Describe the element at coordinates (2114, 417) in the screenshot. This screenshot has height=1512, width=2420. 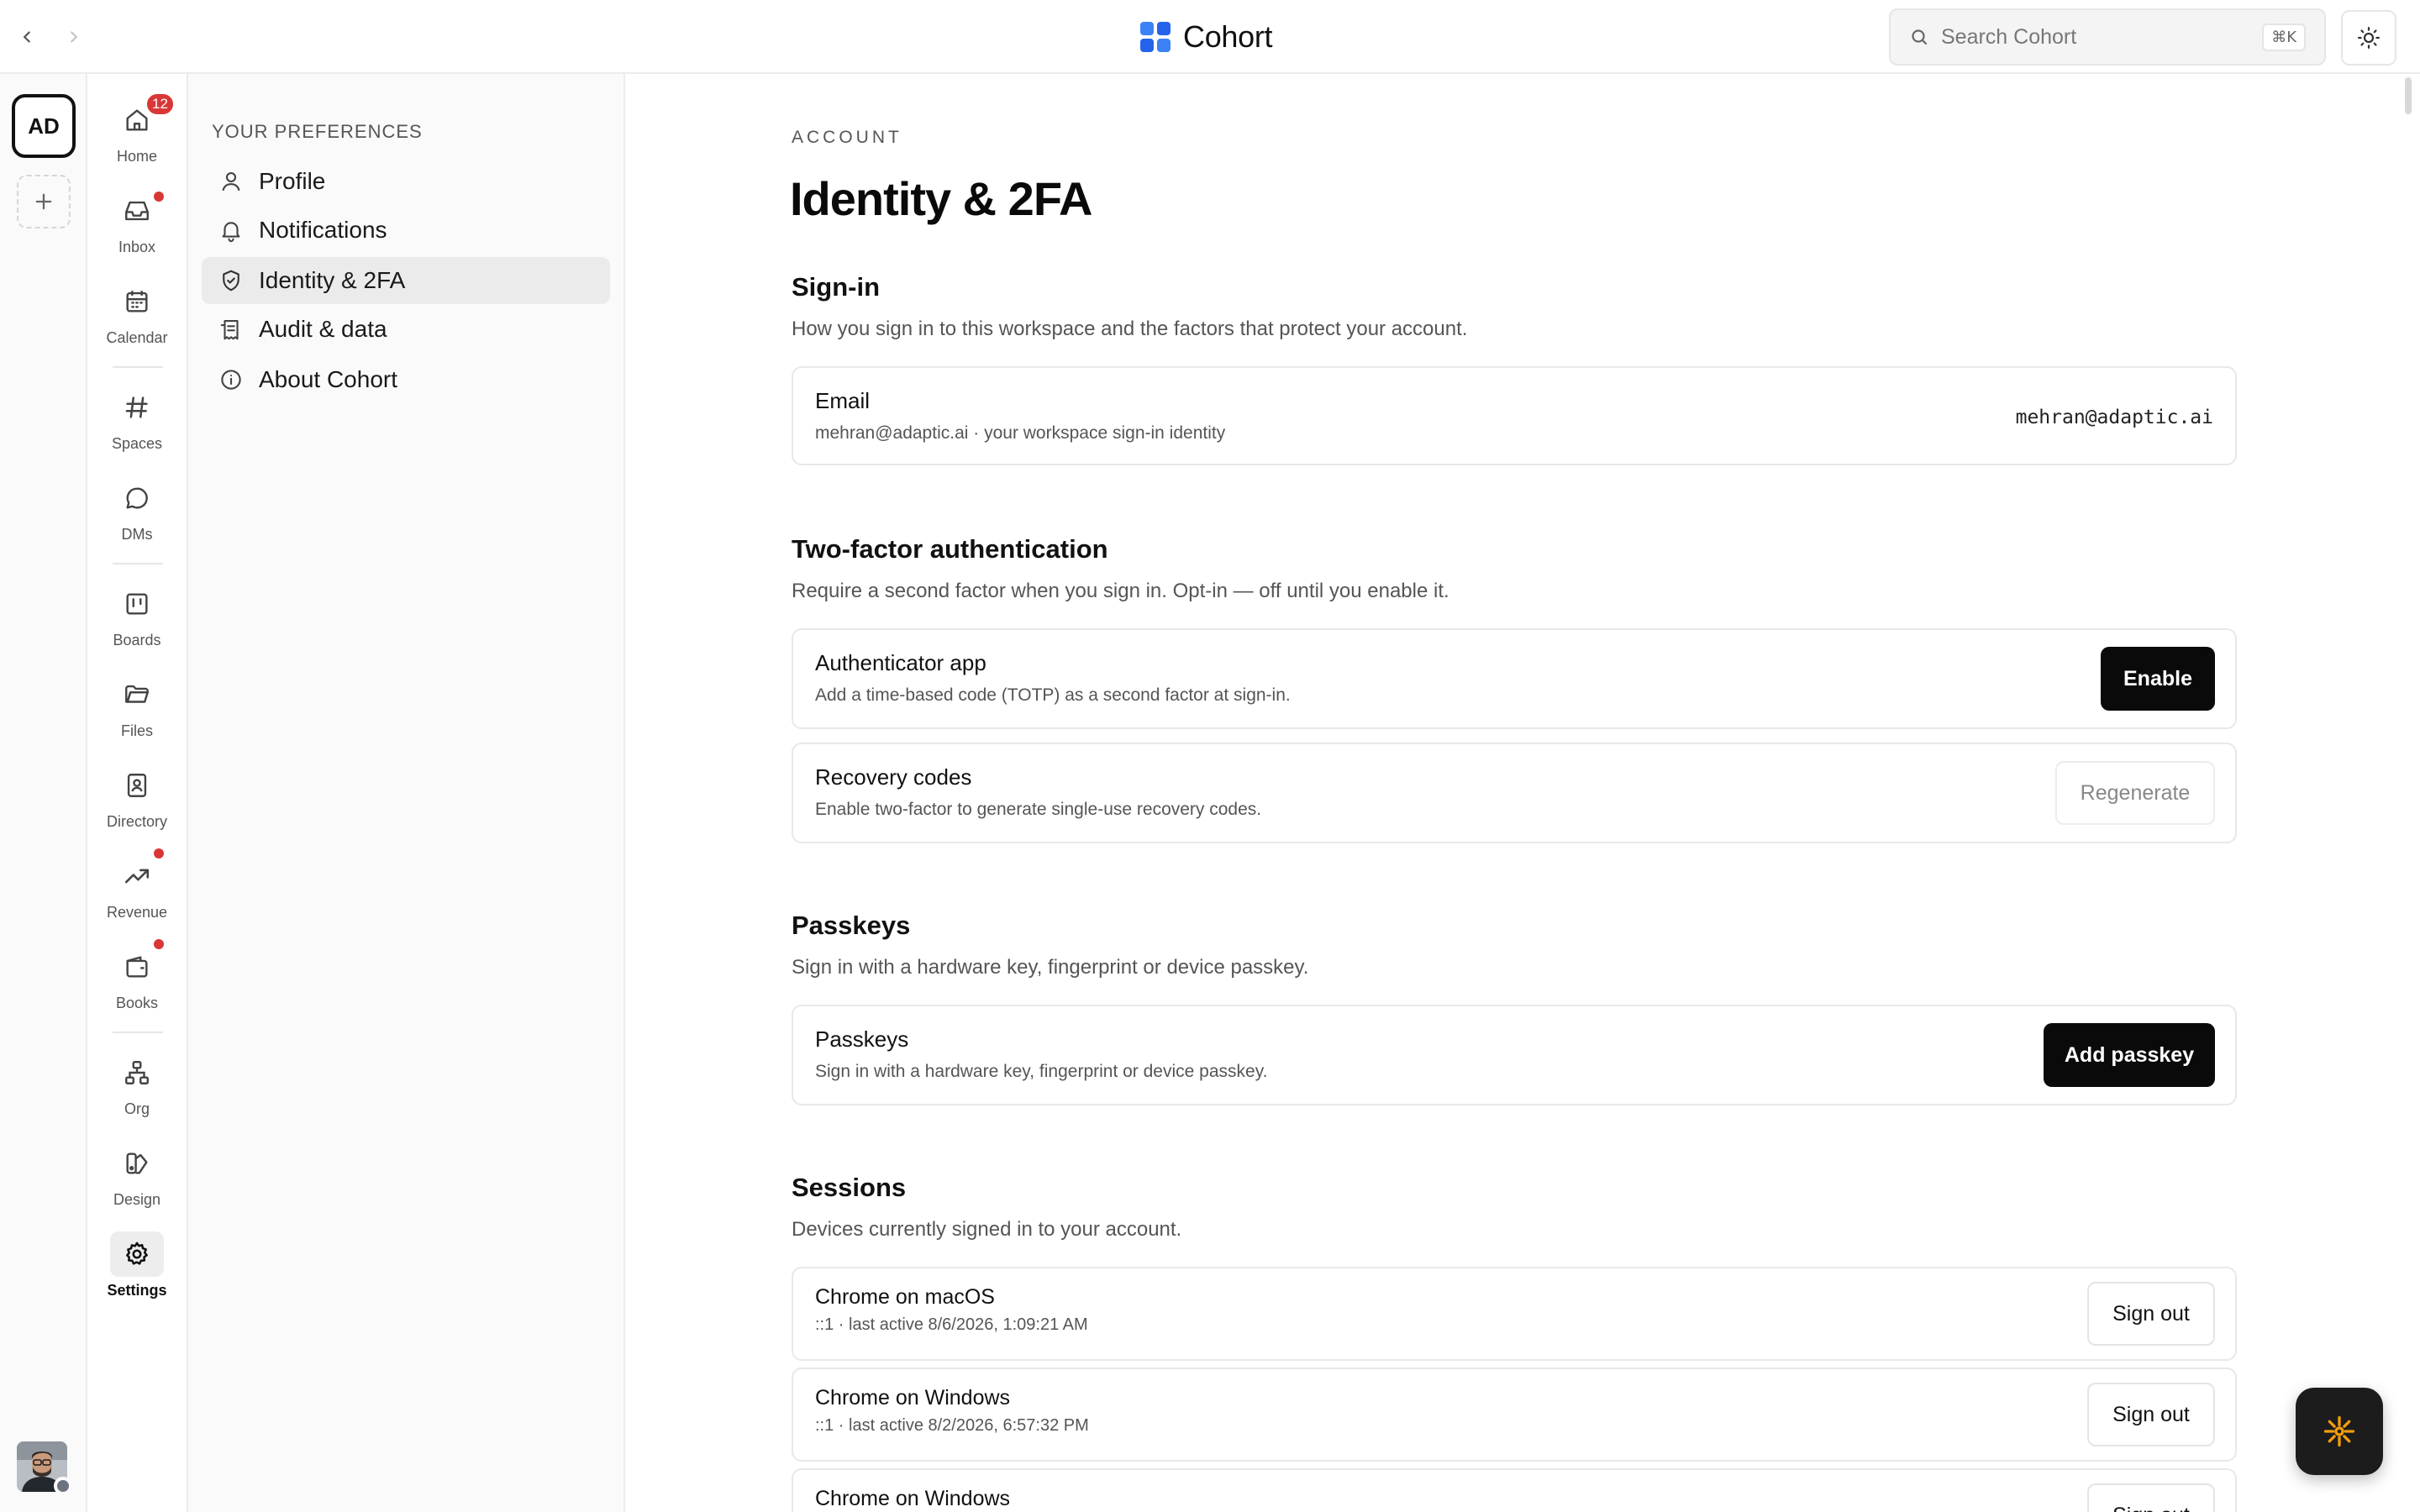
I see `email-value: mehran@adaptic.ai` at that location.